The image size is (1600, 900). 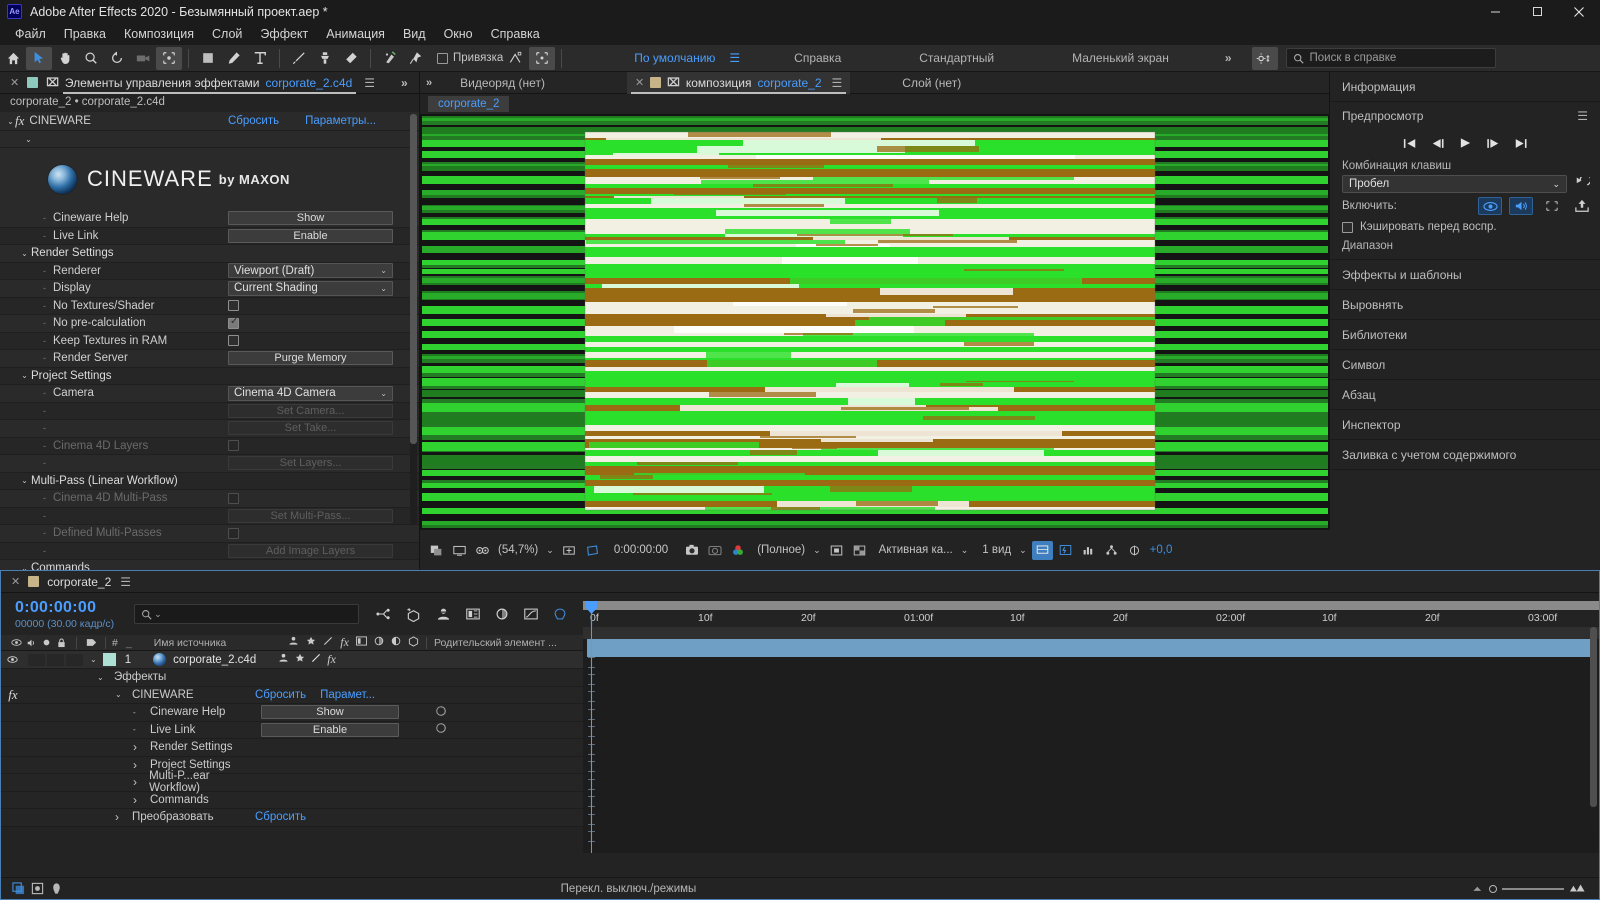 I want to click on tab-composition: ✕ ⌧ композиция corporate_2 ☰, so click(x=738, y=82).